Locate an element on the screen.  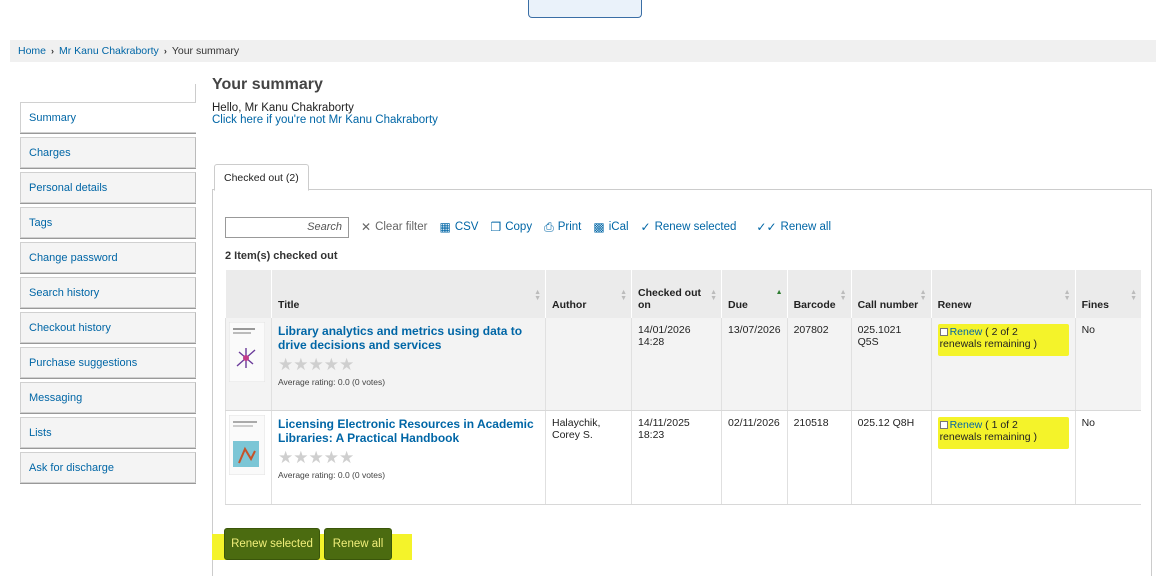
column-header-author: Author ▲ ▼ is located at coordinates (588, 294).